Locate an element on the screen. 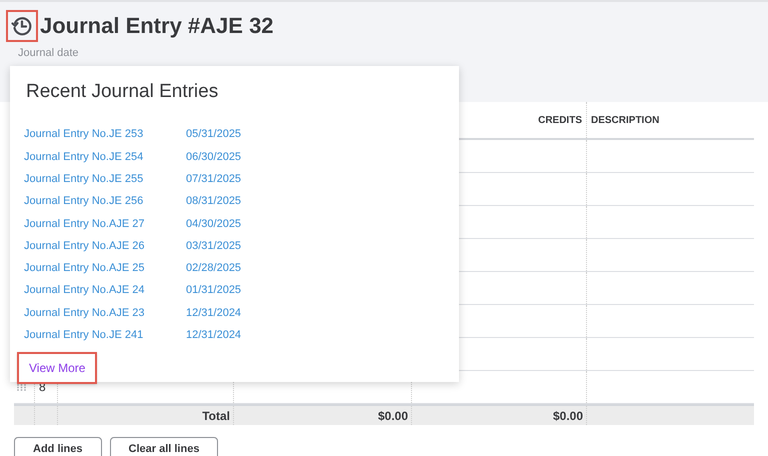  entry-link: Journal Entry No.AJE 24 is located at coordinates (105, 290).